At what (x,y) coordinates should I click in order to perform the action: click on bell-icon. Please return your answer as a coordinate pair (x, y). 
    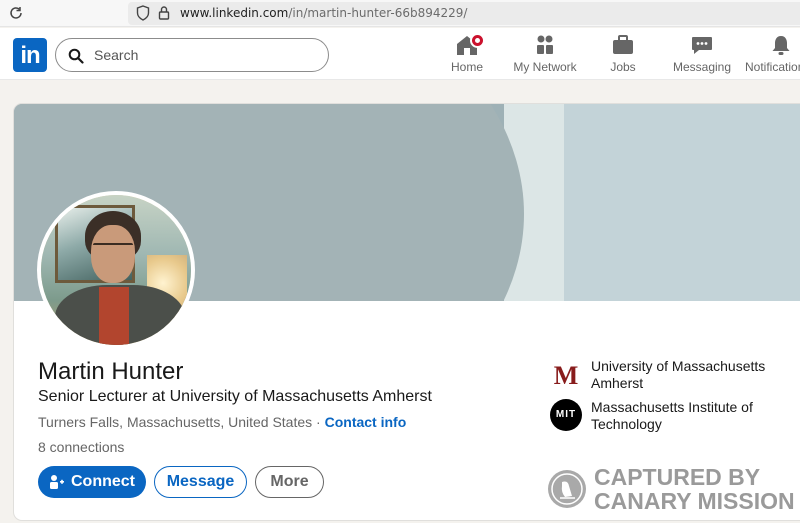
    Looking at the image, I should click on (781, 45).